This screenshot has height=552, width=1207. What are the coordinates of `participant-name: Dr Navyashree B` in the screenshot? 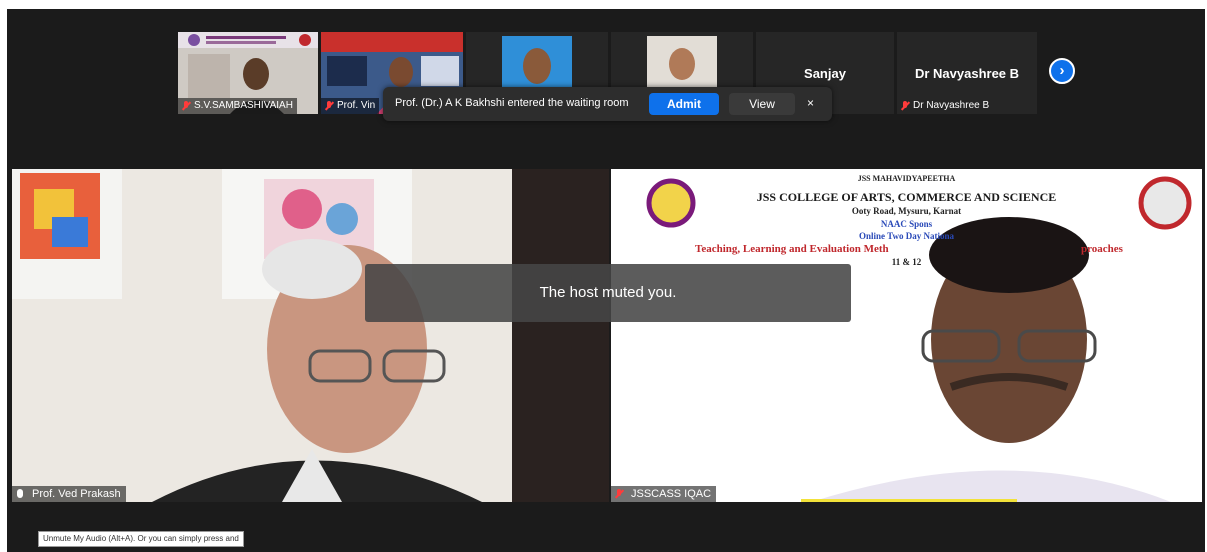 It's located at (951, 105).